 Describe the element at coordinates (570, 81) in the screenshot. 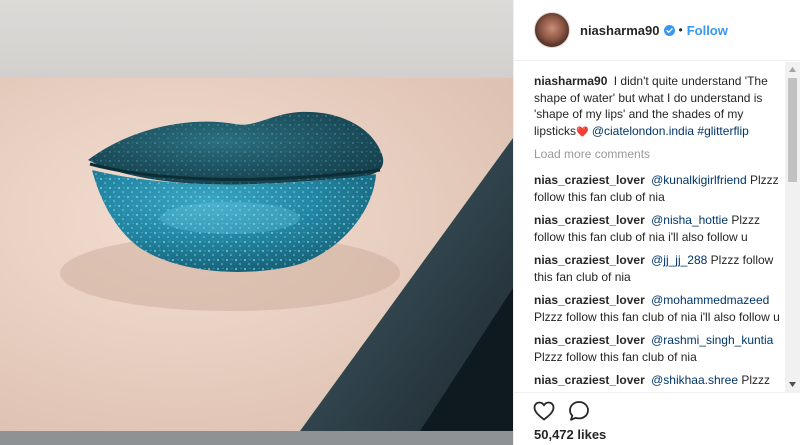

I see `caption-username: niasharma90` at that location.